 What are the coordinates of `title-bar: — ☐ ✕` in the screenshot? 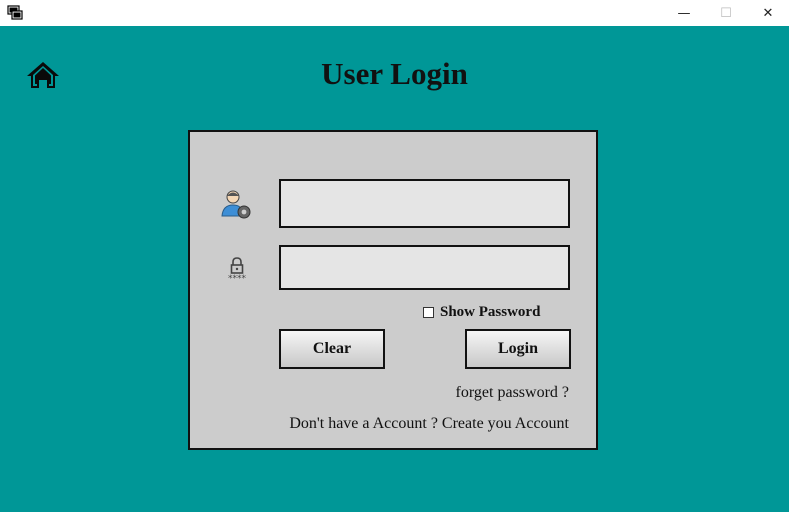 It's located at (394, 13).